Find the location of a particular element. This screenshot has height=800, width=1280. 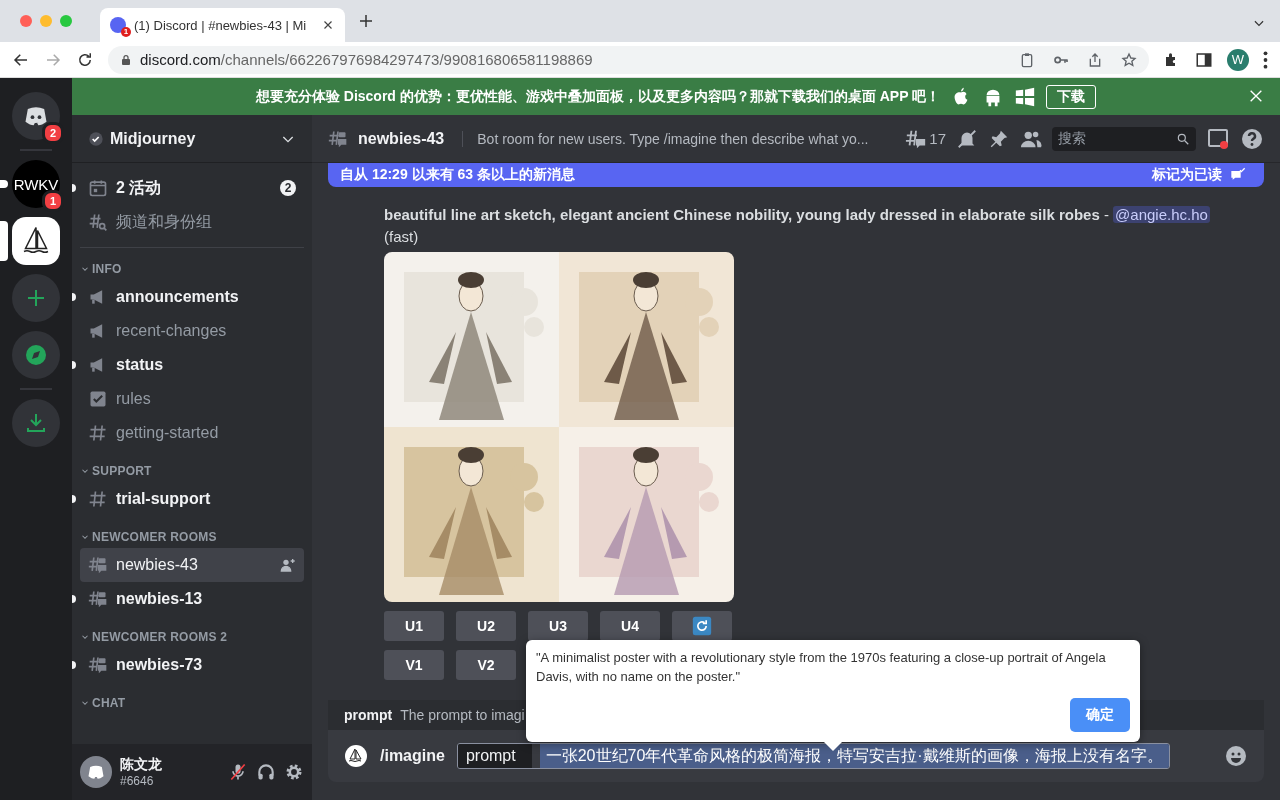

banner-text: 想要充分体验 Discord 的优势：更优性能、游戏中叠加面板，以及更多内容吗？那就下载我们的桌面 APP 吧！ is located at coordinates (598, 96).